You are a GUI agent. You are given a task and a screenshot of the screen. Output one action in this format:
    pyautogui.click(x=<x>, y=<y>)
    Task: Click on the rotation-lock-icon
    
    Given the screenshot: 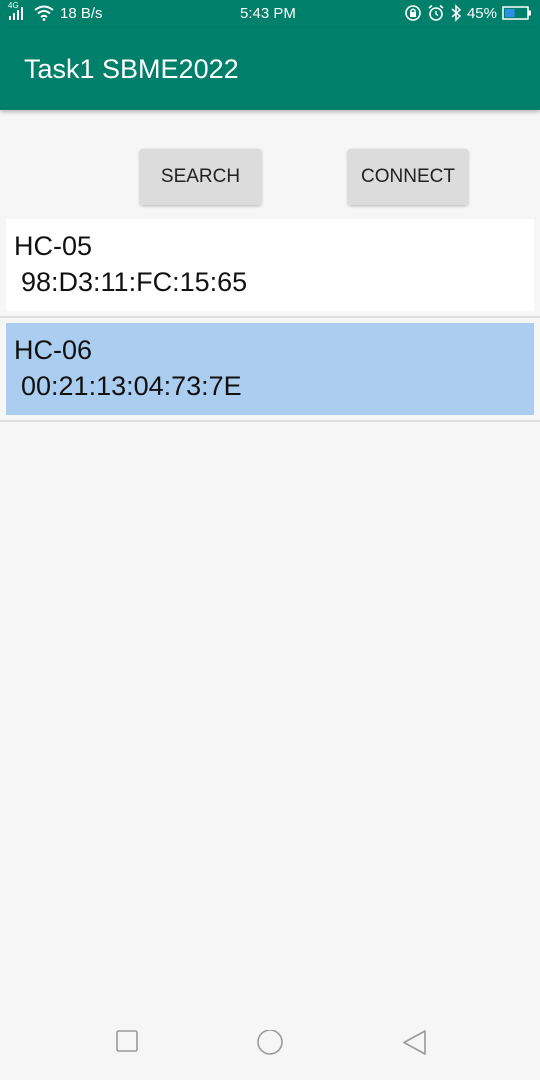 What is the action you would take?
    pyautogui.click(x=413, y=13)
    